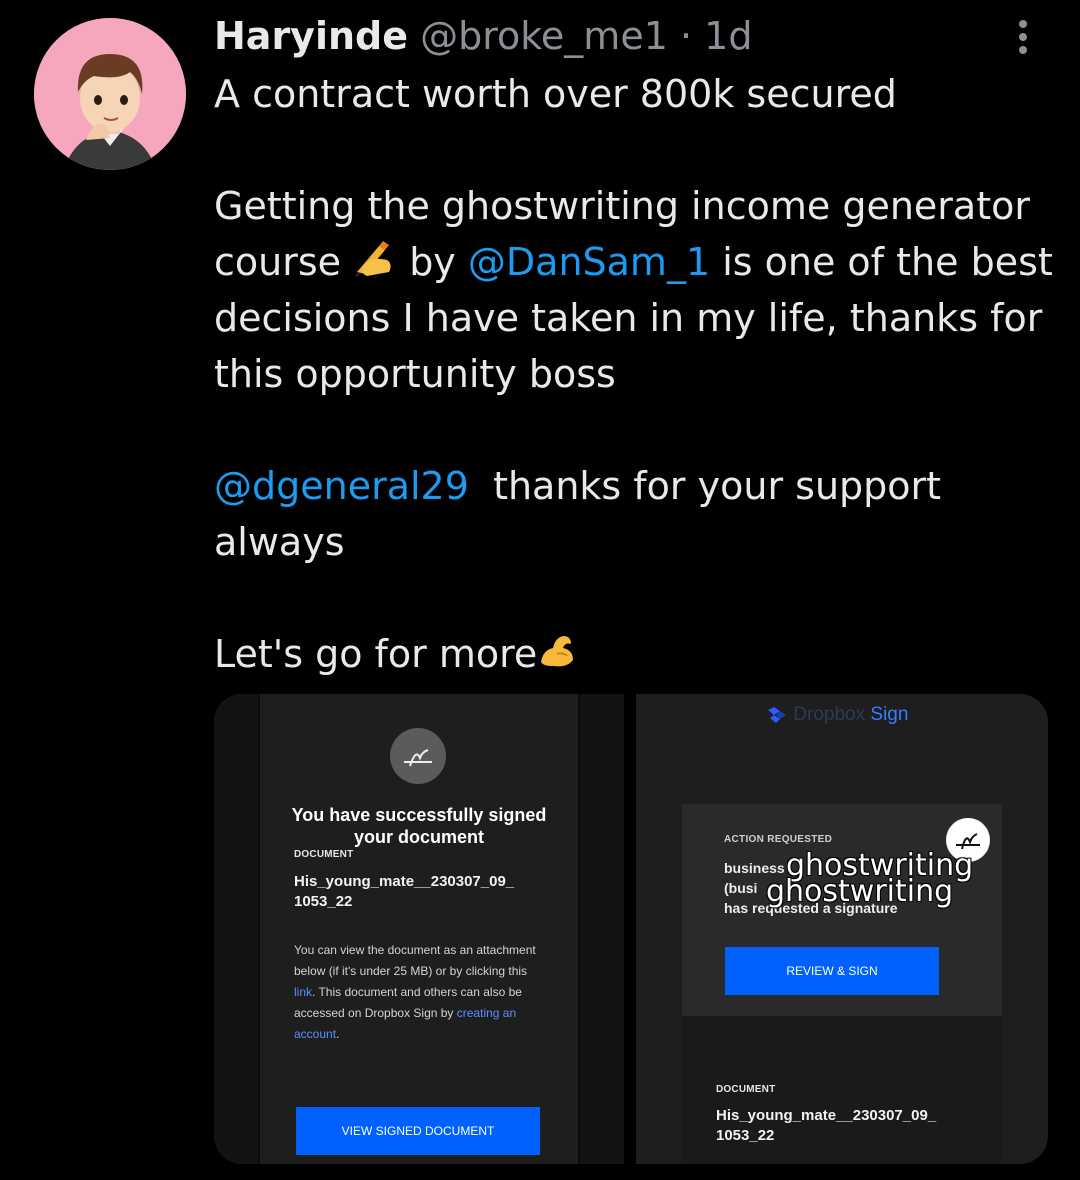 This screenshot has width=1080, height=1180. Describe the element at coordinates (601, 929) in the screenshot. I see `phone-frame-right` at that location.